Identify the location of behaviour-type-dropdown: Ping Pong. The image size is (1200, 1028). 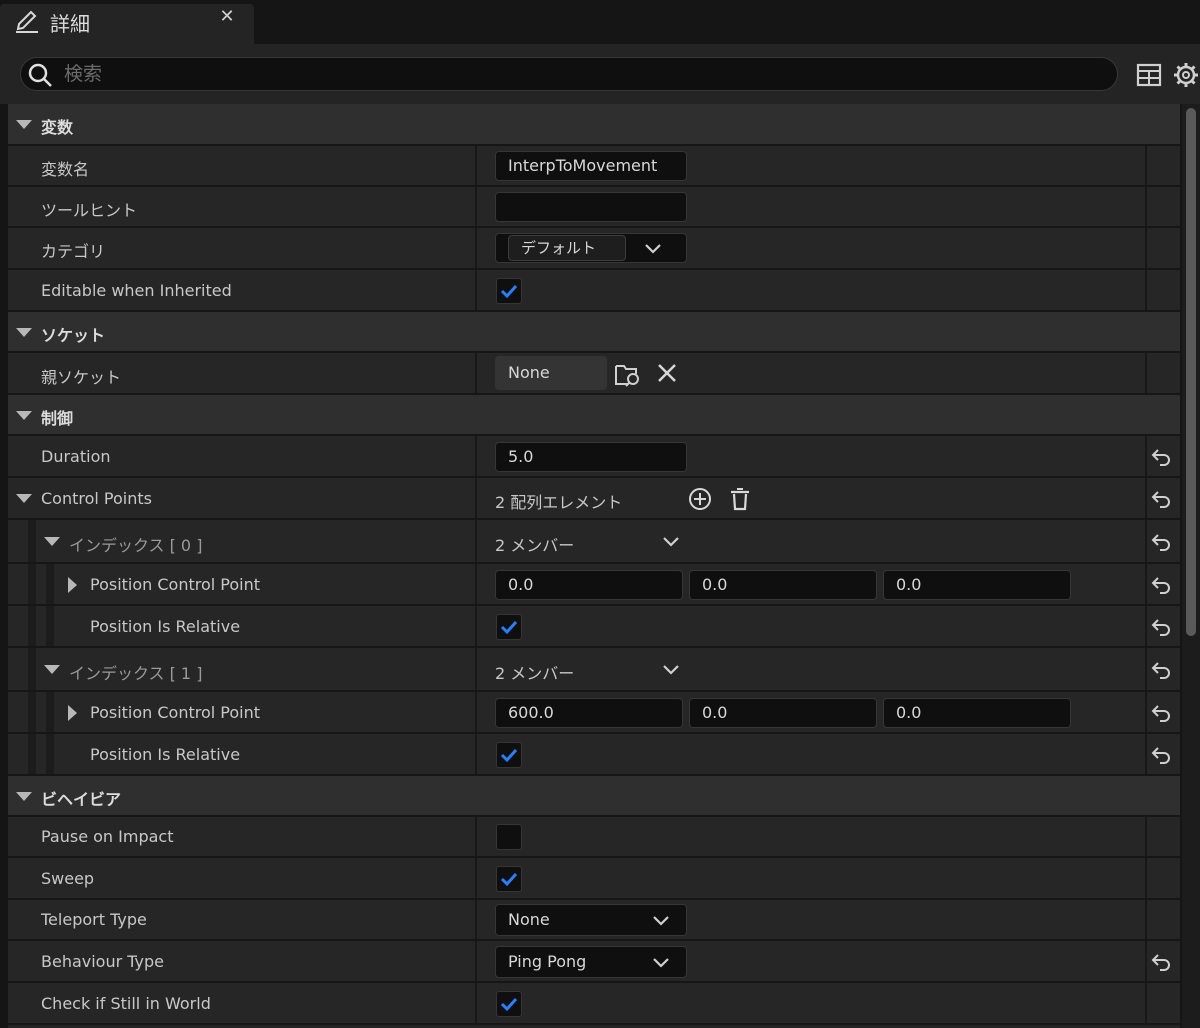
(591, 962).